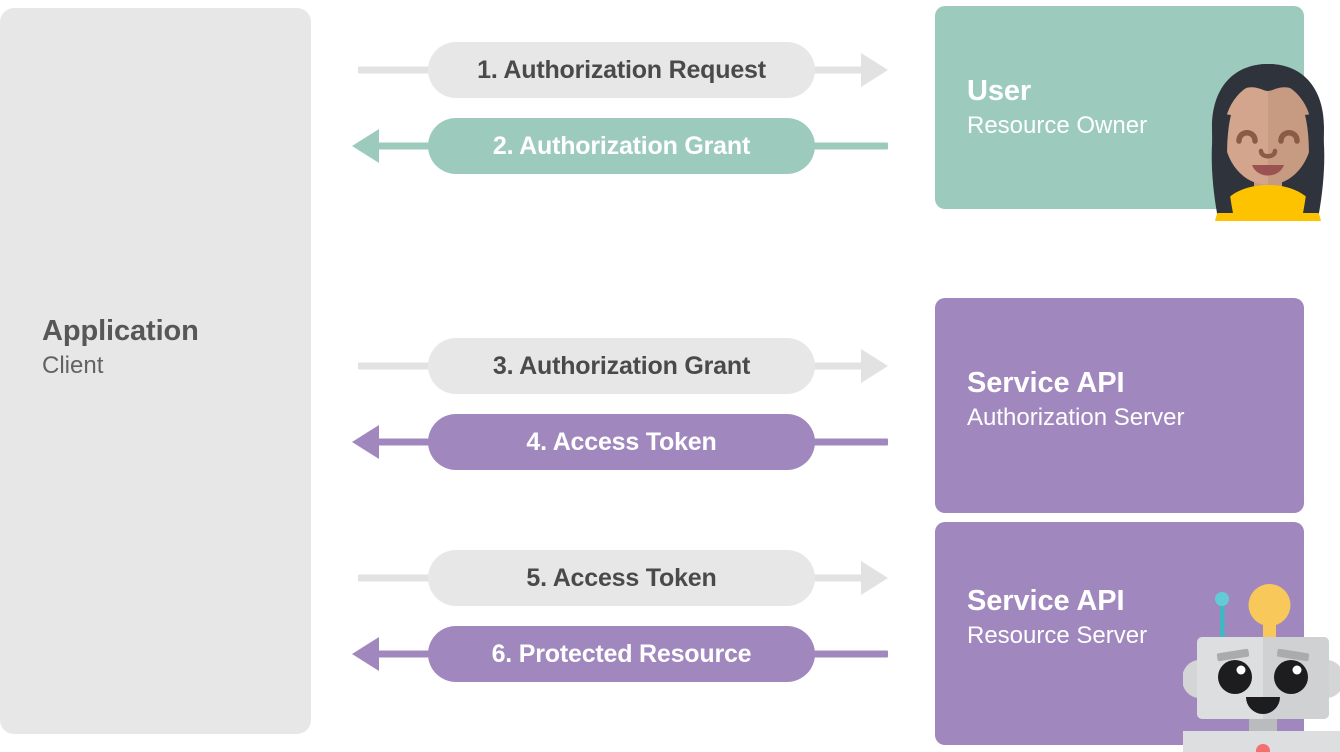 Image resolution: width=1340 pixels, height=752 pixels. What do you see at coordinates (1046, 601) in the screenshot?
I see `entity-ressrv-title: Service API` at bounding box center [1046, 601].